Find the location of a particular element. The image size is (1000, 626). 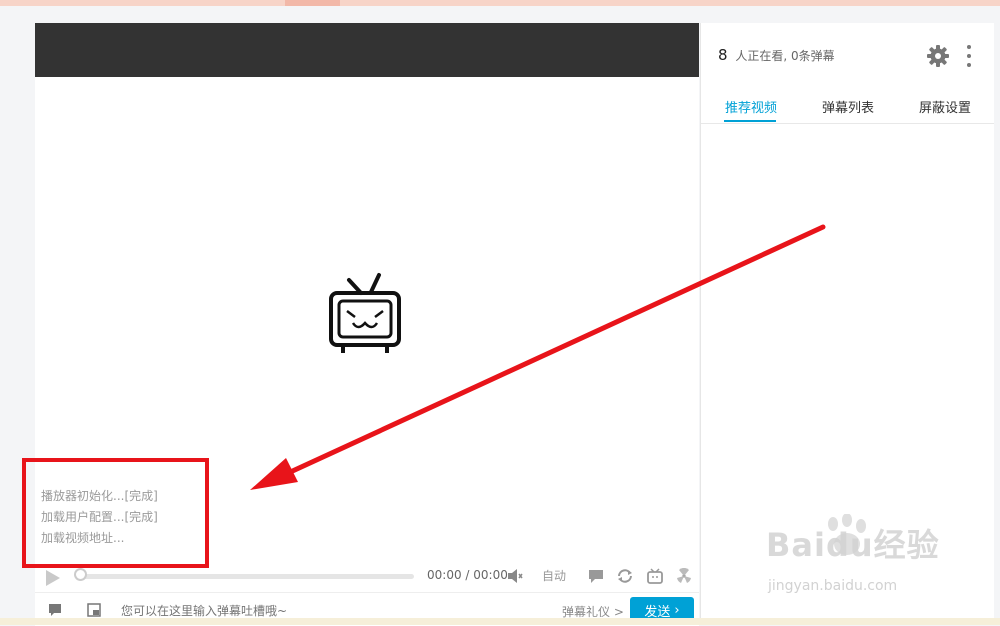

play-icon is located at coordinates (53, 578).